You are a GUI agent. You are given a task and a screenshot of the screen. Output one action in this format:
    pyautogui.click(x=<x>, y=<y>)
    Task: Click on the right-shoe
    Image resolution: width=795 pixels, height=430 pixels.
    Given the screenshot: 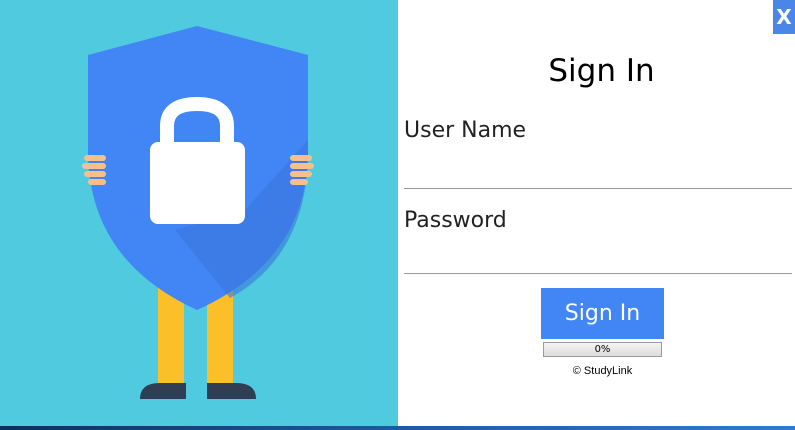 What is the action you would take?
    pyautogui.click(x=231, y=391)
    